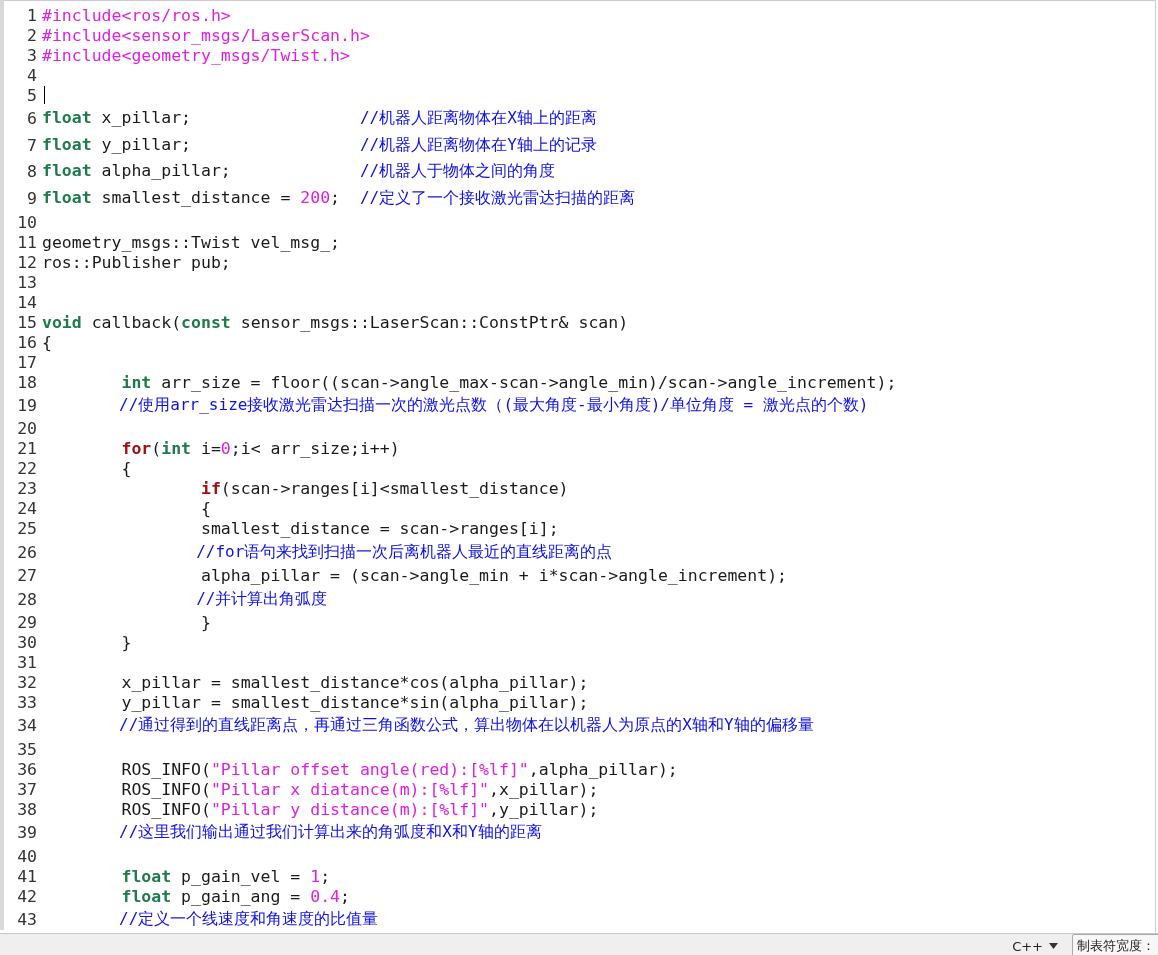 The width and height of the screenshot is (1158, 955). Describe the element at coordinates (32, 55) in the screenshot. I see `line-number: 3` at that location.